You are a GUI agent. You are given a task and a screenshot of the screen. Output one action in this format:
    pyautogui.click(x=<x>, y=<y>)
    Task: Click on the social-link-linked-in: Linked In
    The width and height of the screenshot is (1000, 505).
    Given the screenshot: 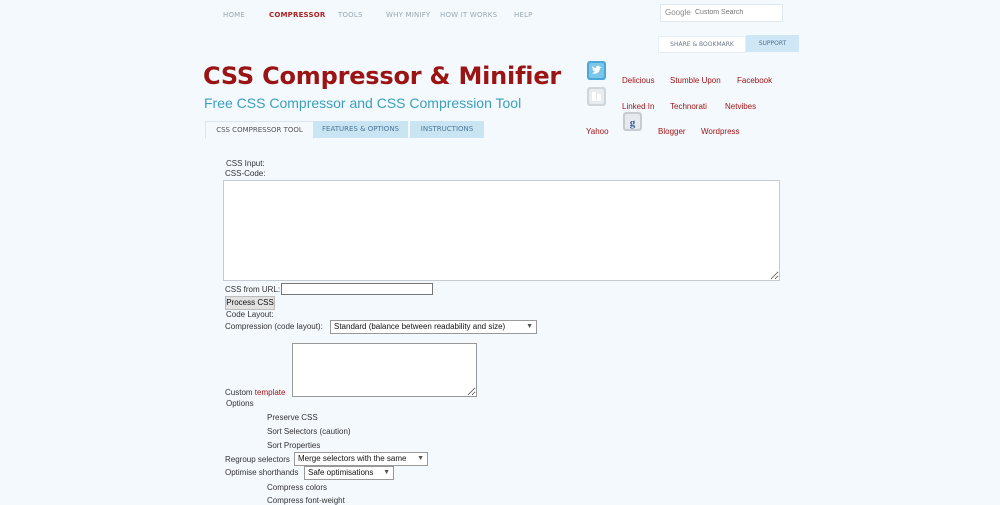 What is the action you would take?
    pyautogui.click(x=638, y=106)
    